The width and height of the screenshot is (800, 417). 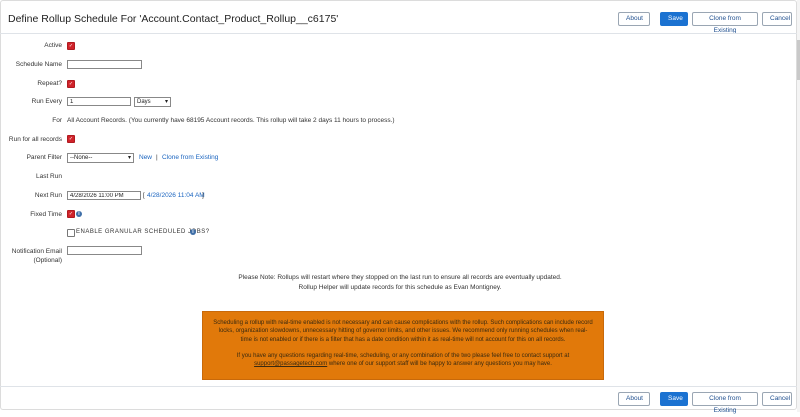 What do you see at coordinates (104, 64) in the screenshot?
I see `schedule-name-input` at bounding box center [104, 64].